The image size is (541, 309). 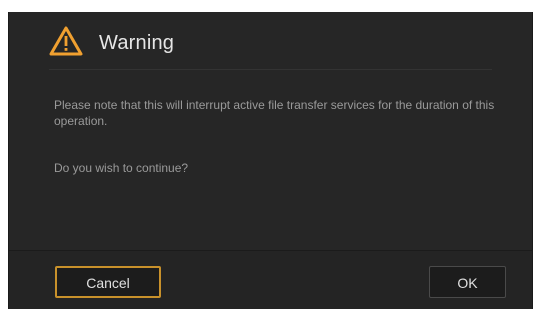 I want to click on dialog-title: Warning, so click(x=137, y=43).